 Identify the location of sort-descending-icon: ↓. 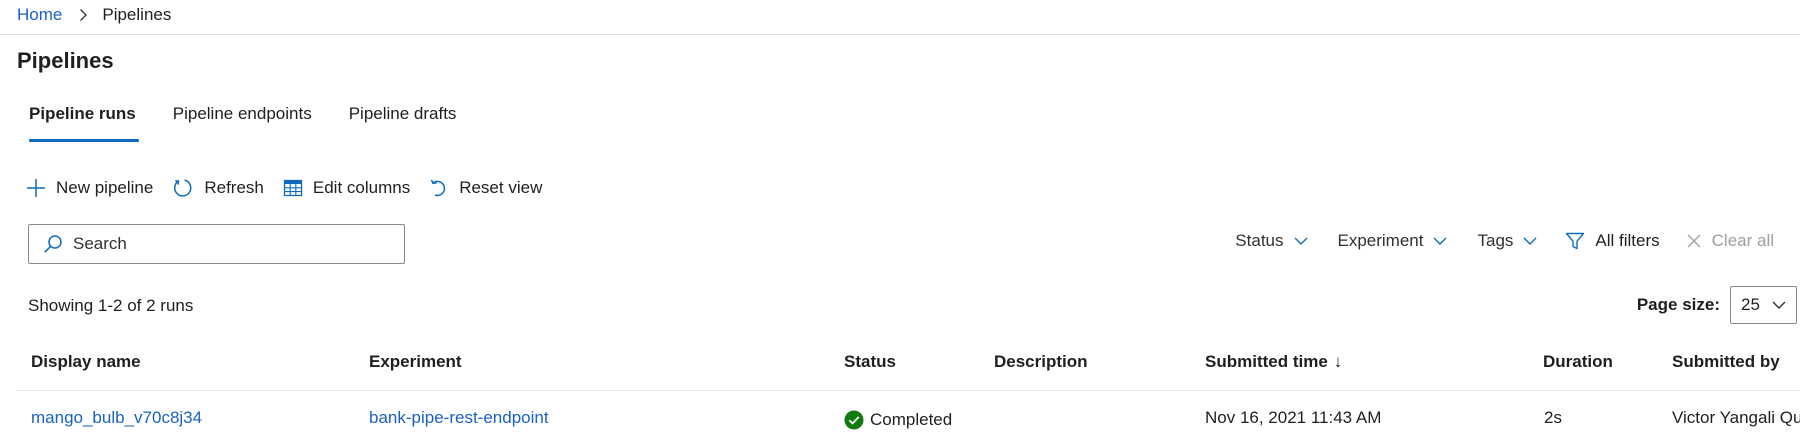
(1338, 361).